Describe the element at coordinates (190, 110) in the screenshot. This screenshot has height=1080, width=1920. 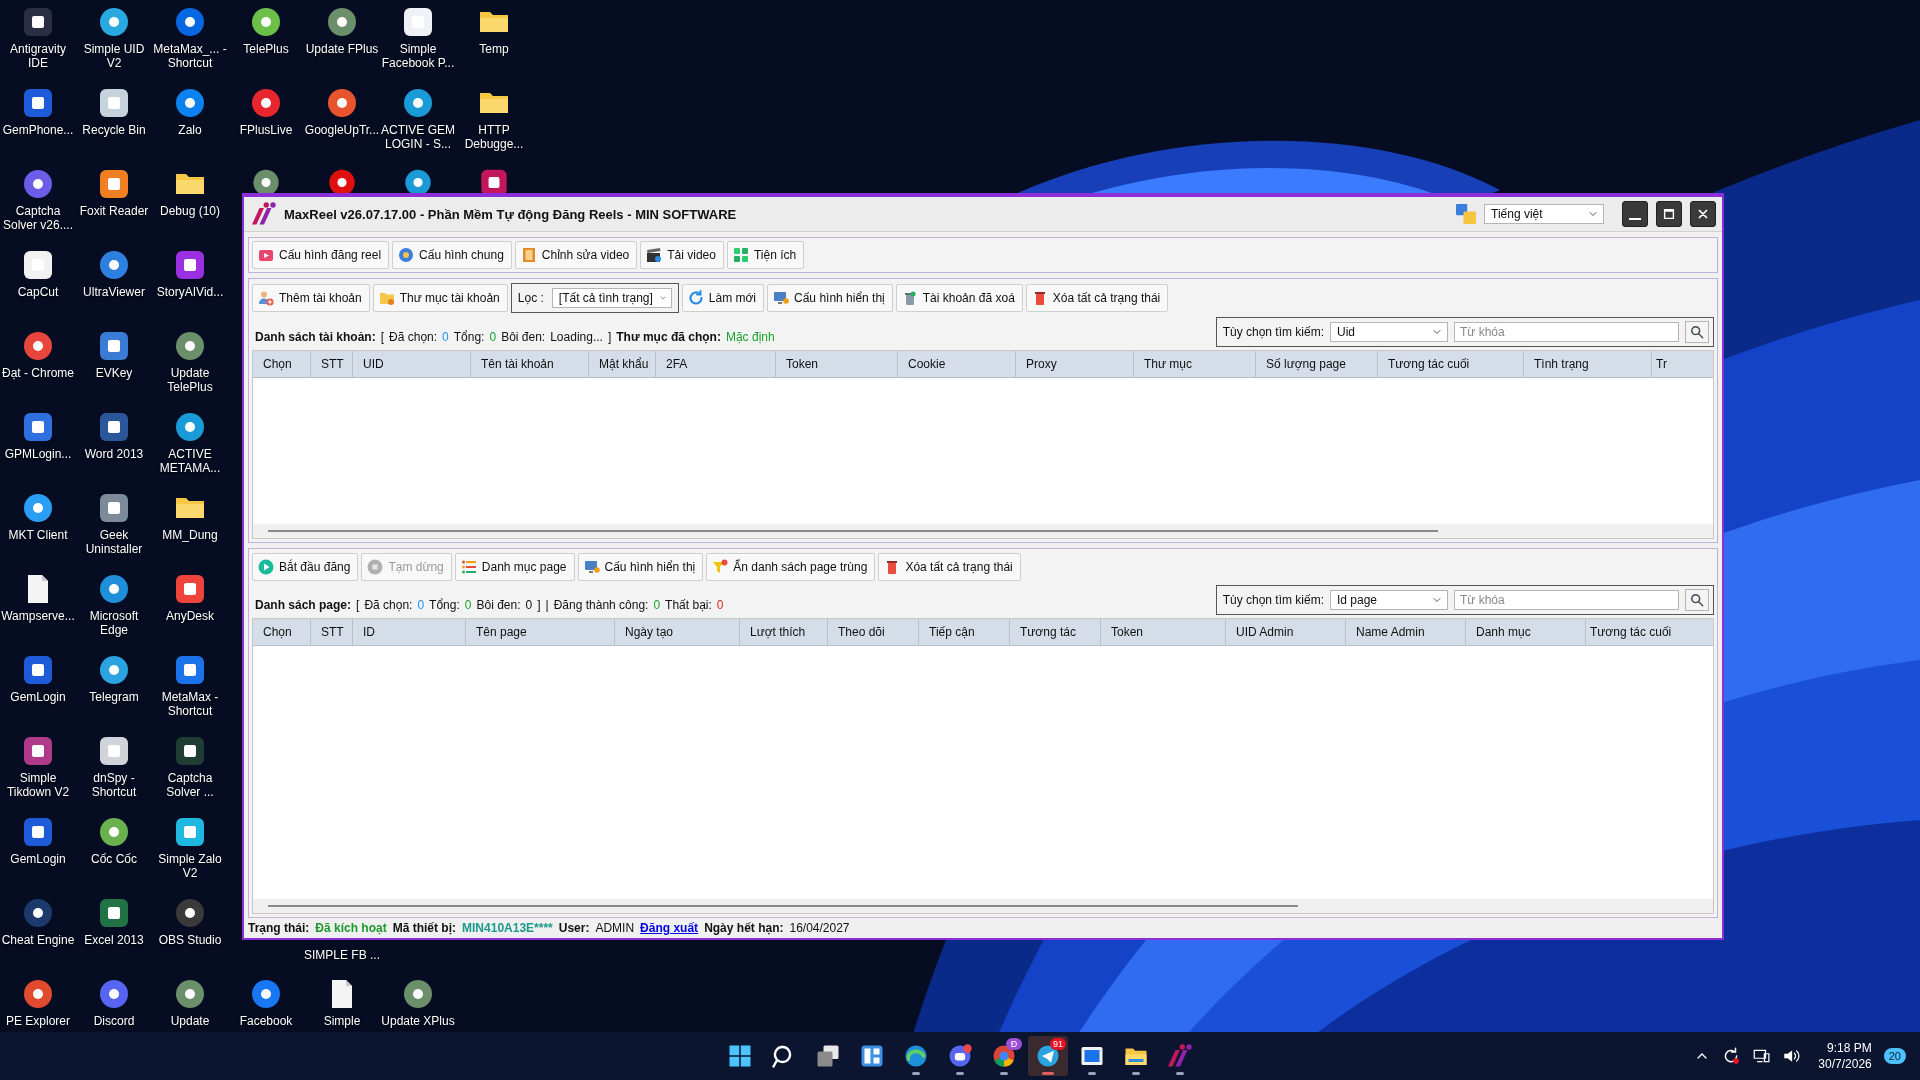
I see `desktop-shortcut: Zalo` at that location.